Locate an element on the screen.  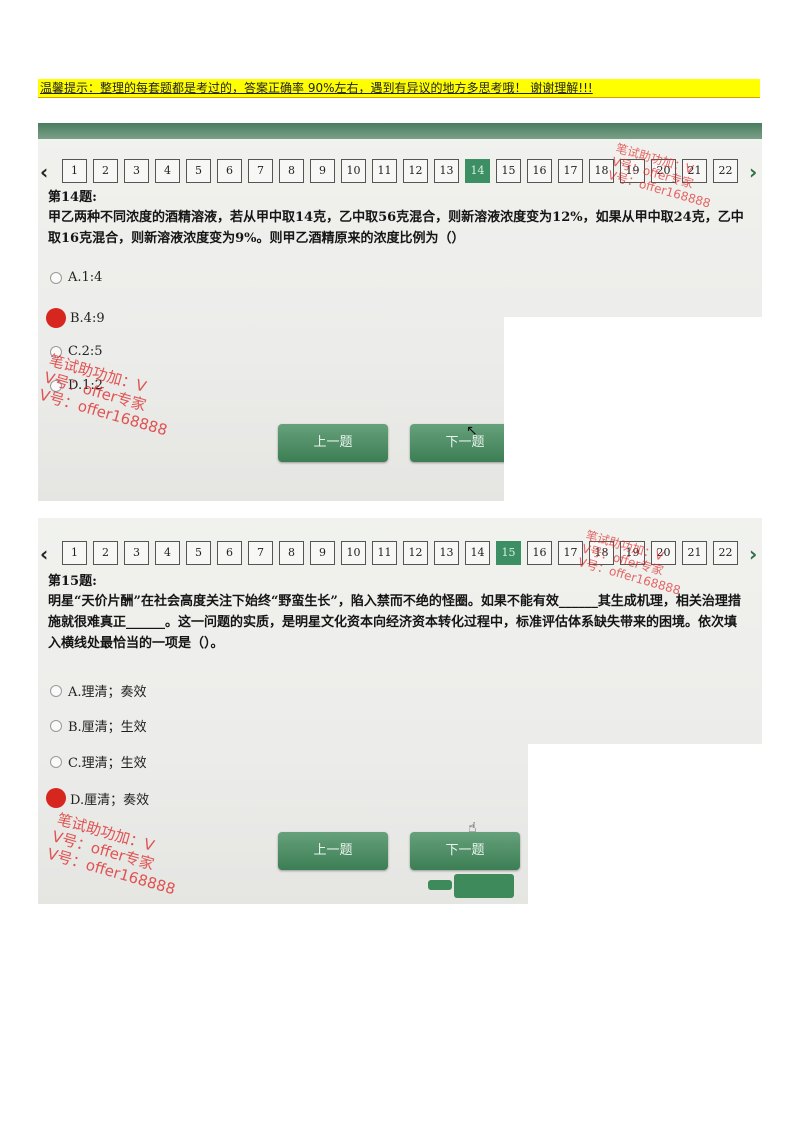
option-a: A.1:4 is located at coordinates (76, 277).